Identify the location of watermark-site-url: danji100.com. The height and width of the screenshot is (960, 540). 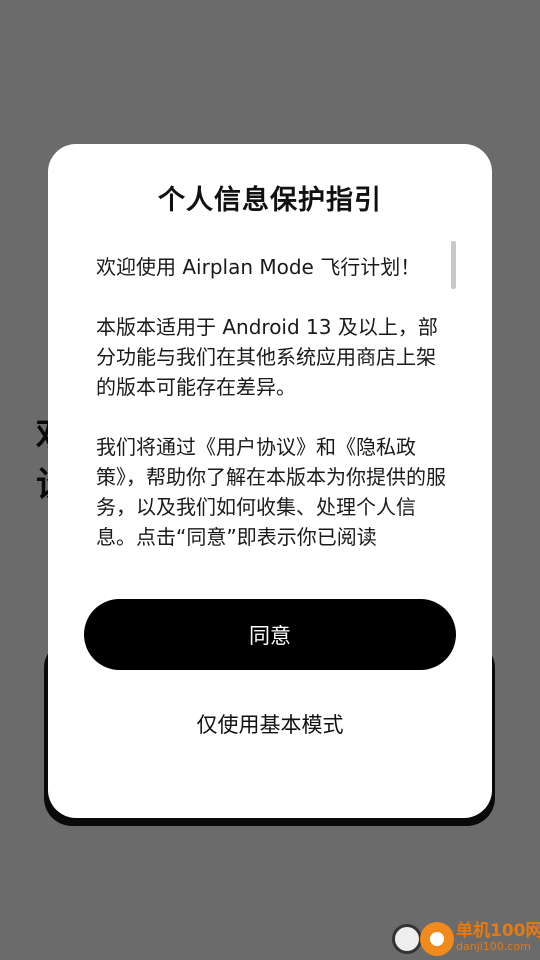
(493, 946).